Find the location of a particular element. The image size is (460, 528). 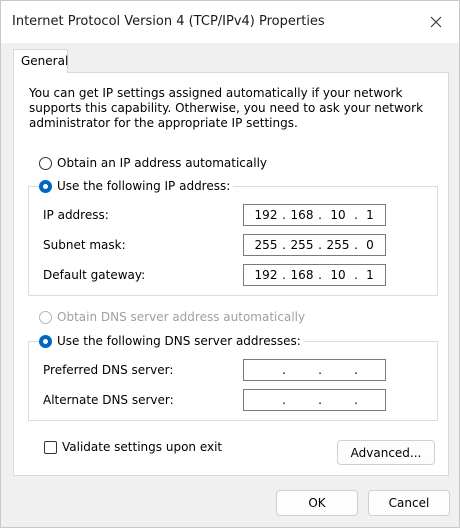

ip-address-input: 192 . 168 . 10 . 1 is located at coordinates (314, 215).